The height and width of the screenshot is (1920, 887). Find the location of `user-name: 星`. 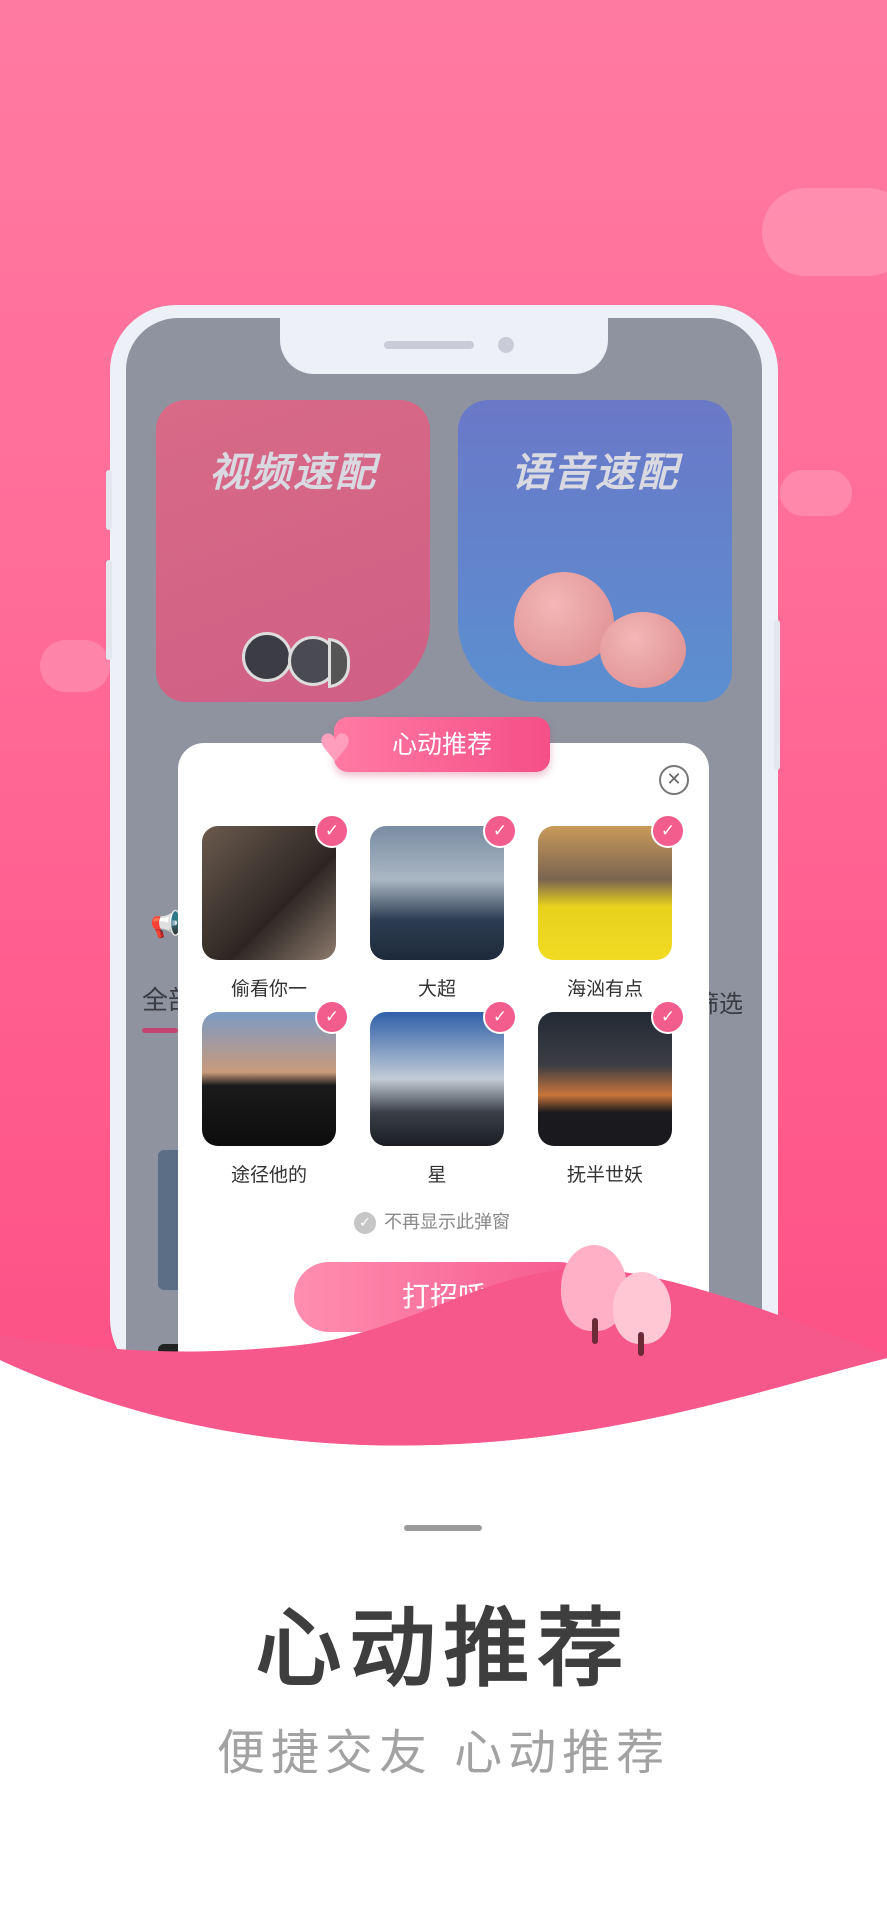

user-name: 星 is located at coordinates (437, 1175).